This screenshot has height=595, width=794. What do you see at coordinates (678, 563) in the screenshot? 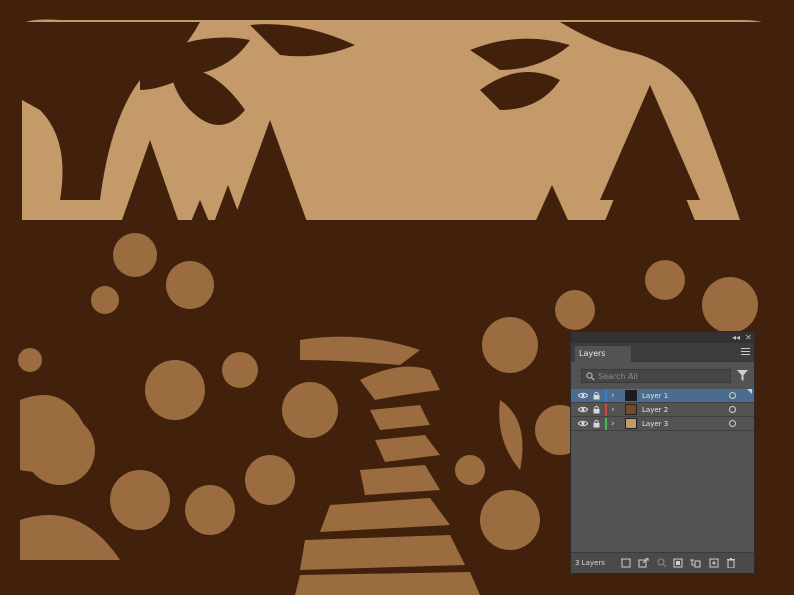
I see `make-clipping-mask-icon` at bounding box center [678, 563].